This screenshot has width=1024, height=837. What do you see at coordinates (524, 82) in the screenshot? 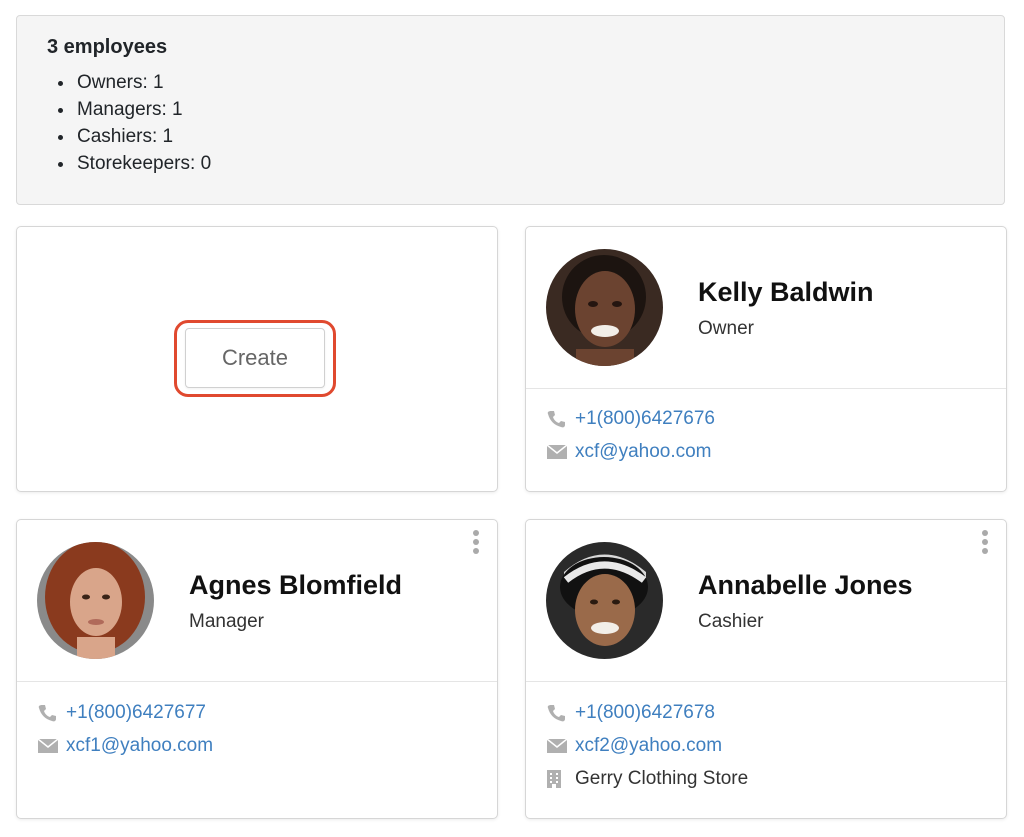
I see `role-count-owners: Owners: 1` at bounding box center [524, 82].